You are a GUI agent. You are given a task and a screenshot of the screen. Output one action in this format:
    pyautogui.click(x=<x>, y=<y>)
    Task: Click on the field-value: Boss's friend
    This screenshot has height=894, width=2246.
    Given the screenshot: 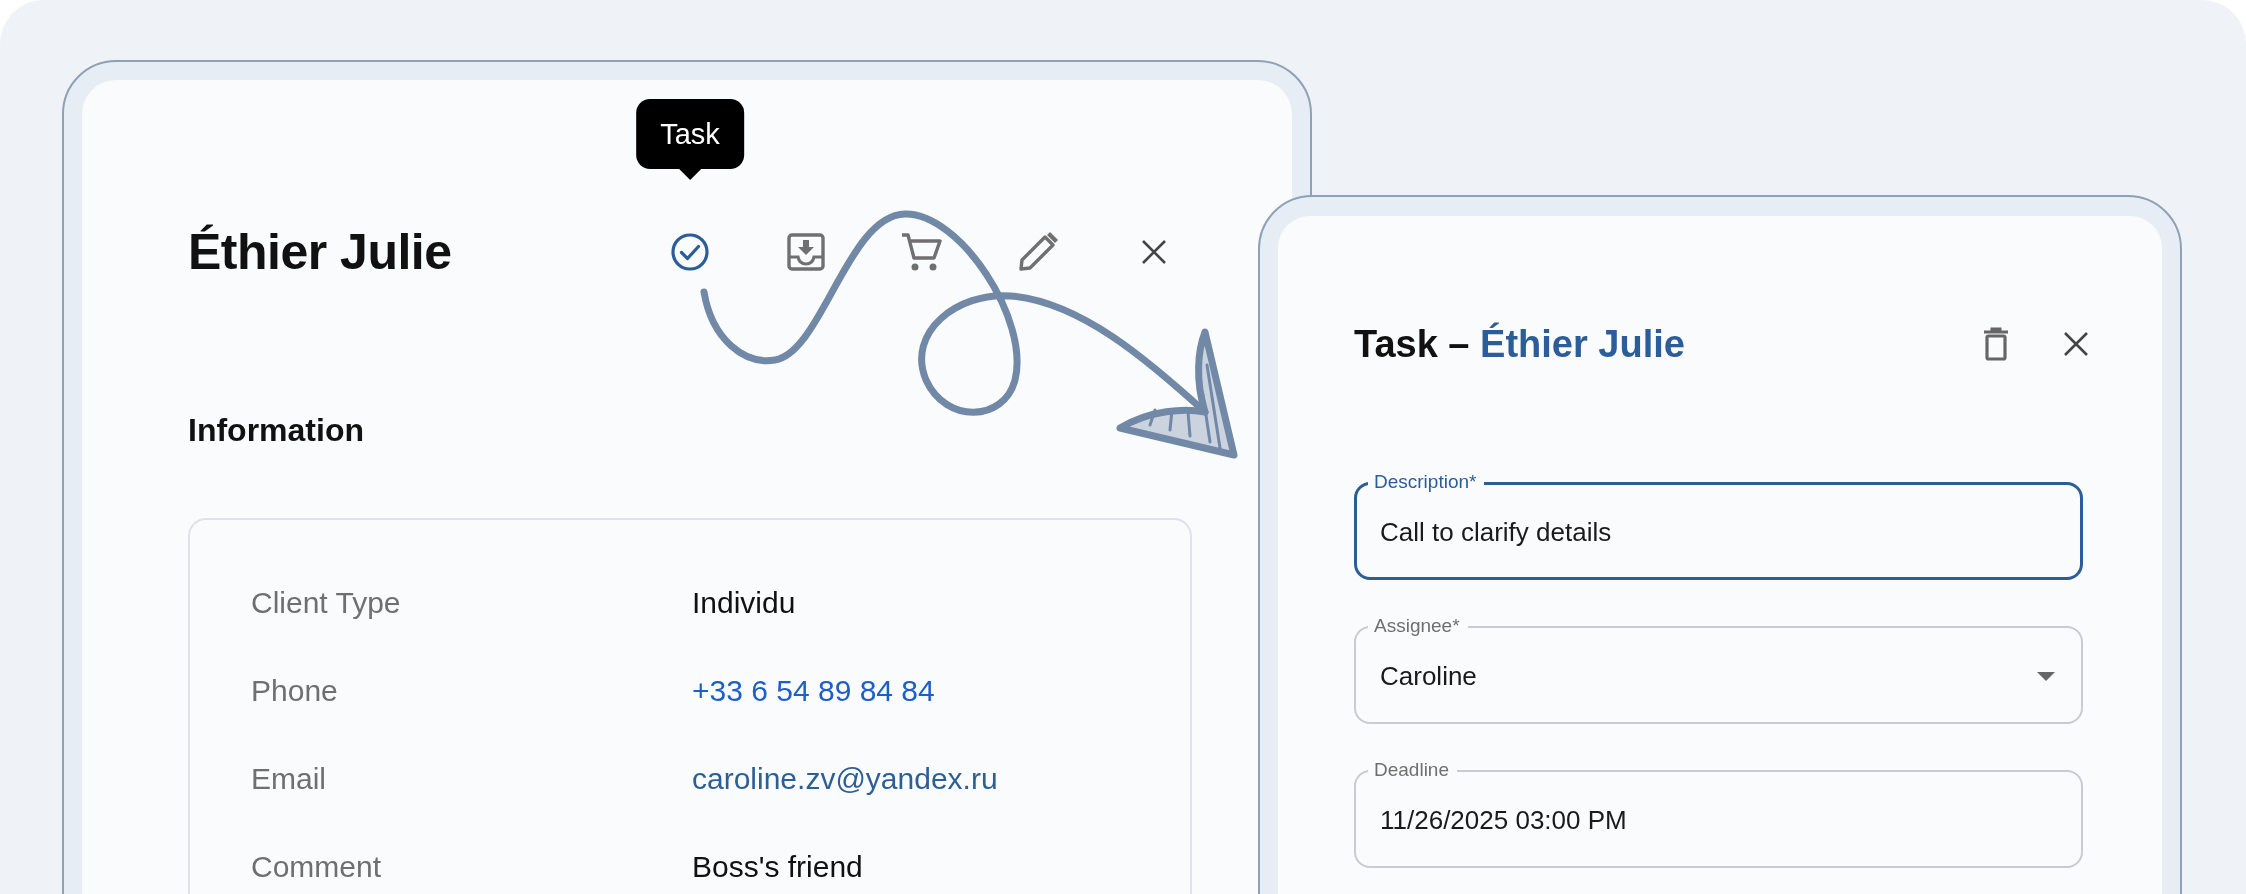 What is the action you would take?
    pyautogui.click(x=778, y=867)
    